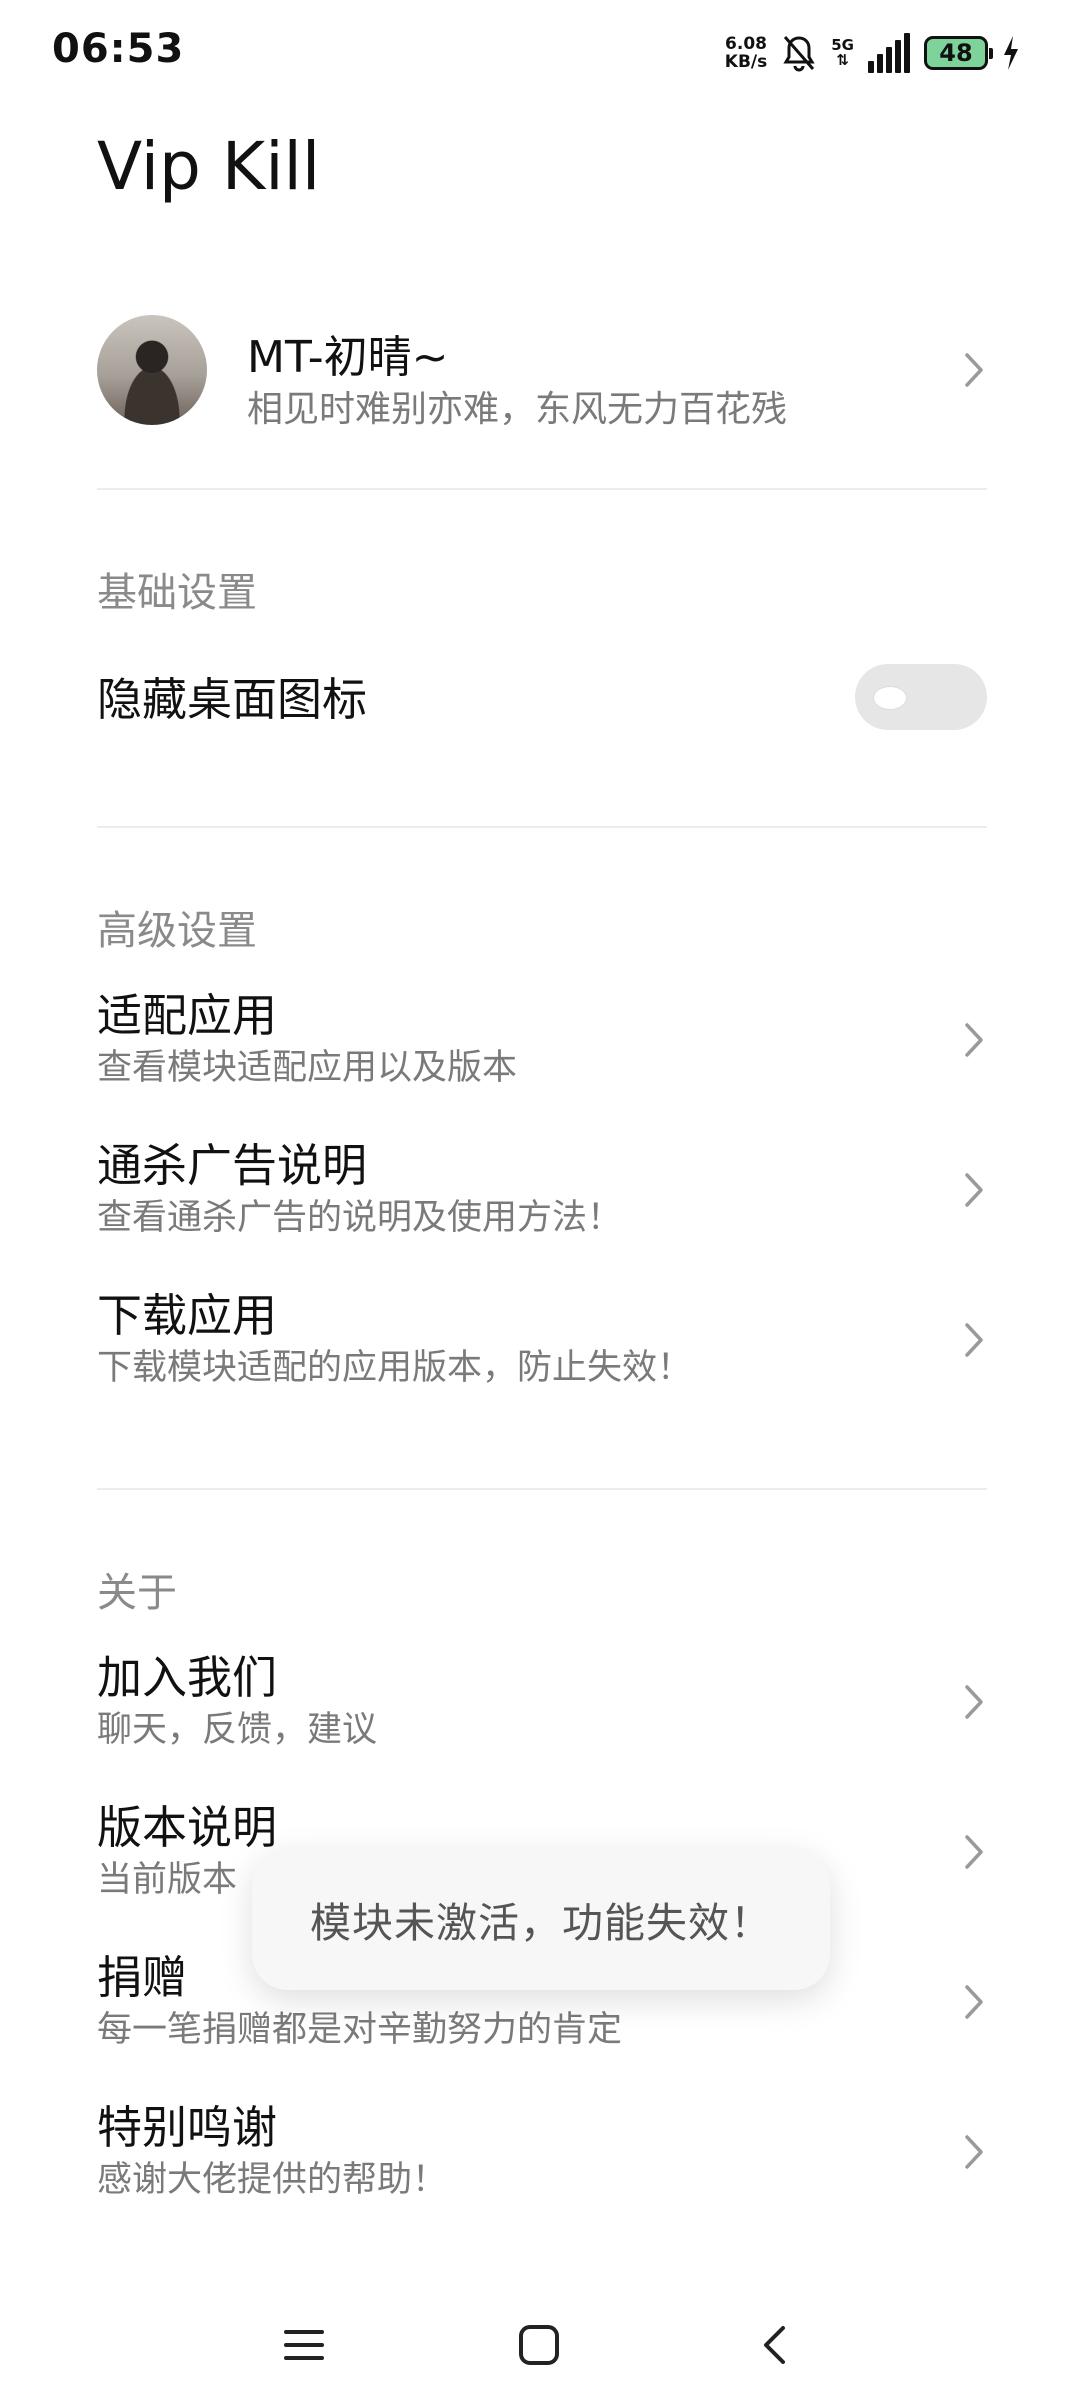 The image size is (1080, 2400). Describe the element at coordinates (842, 60) in the screenshot. I see `data-arrows-icon: ⇅` at that location.